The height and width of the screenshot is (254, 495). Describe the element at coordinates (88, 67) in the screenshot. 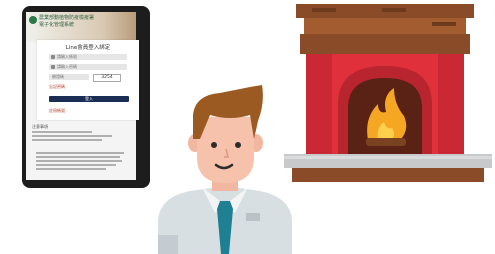

I see `password-input: 請輸入密碼` at that location.